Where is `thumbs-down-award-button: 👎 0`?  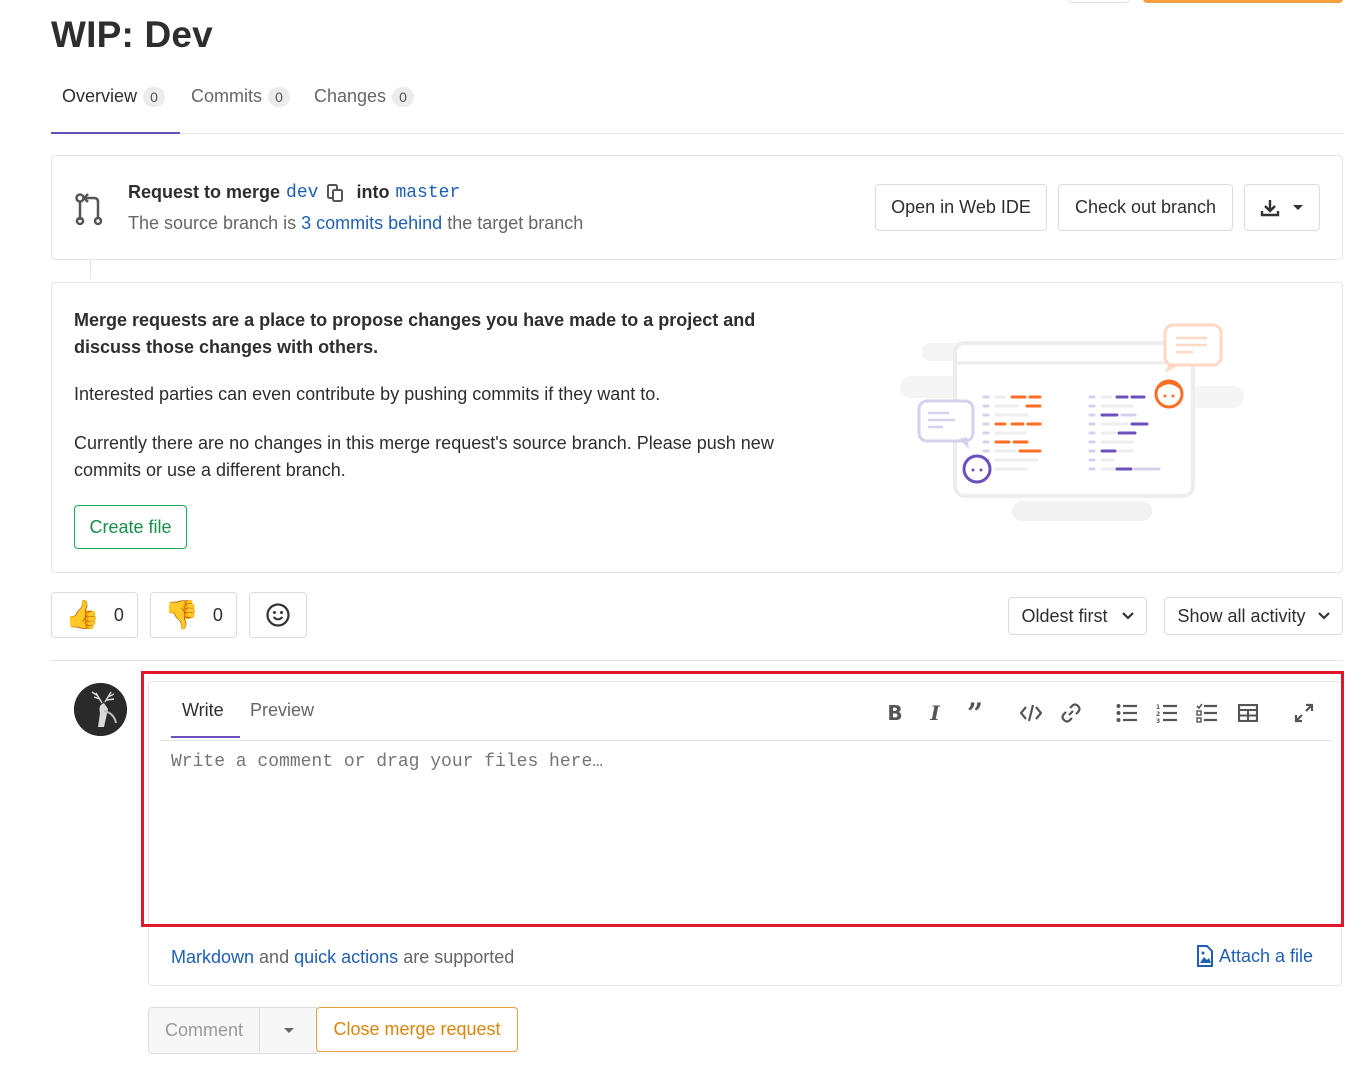 thumbs-down-award-button: 👎 0 is located at coordinates (193, 615).